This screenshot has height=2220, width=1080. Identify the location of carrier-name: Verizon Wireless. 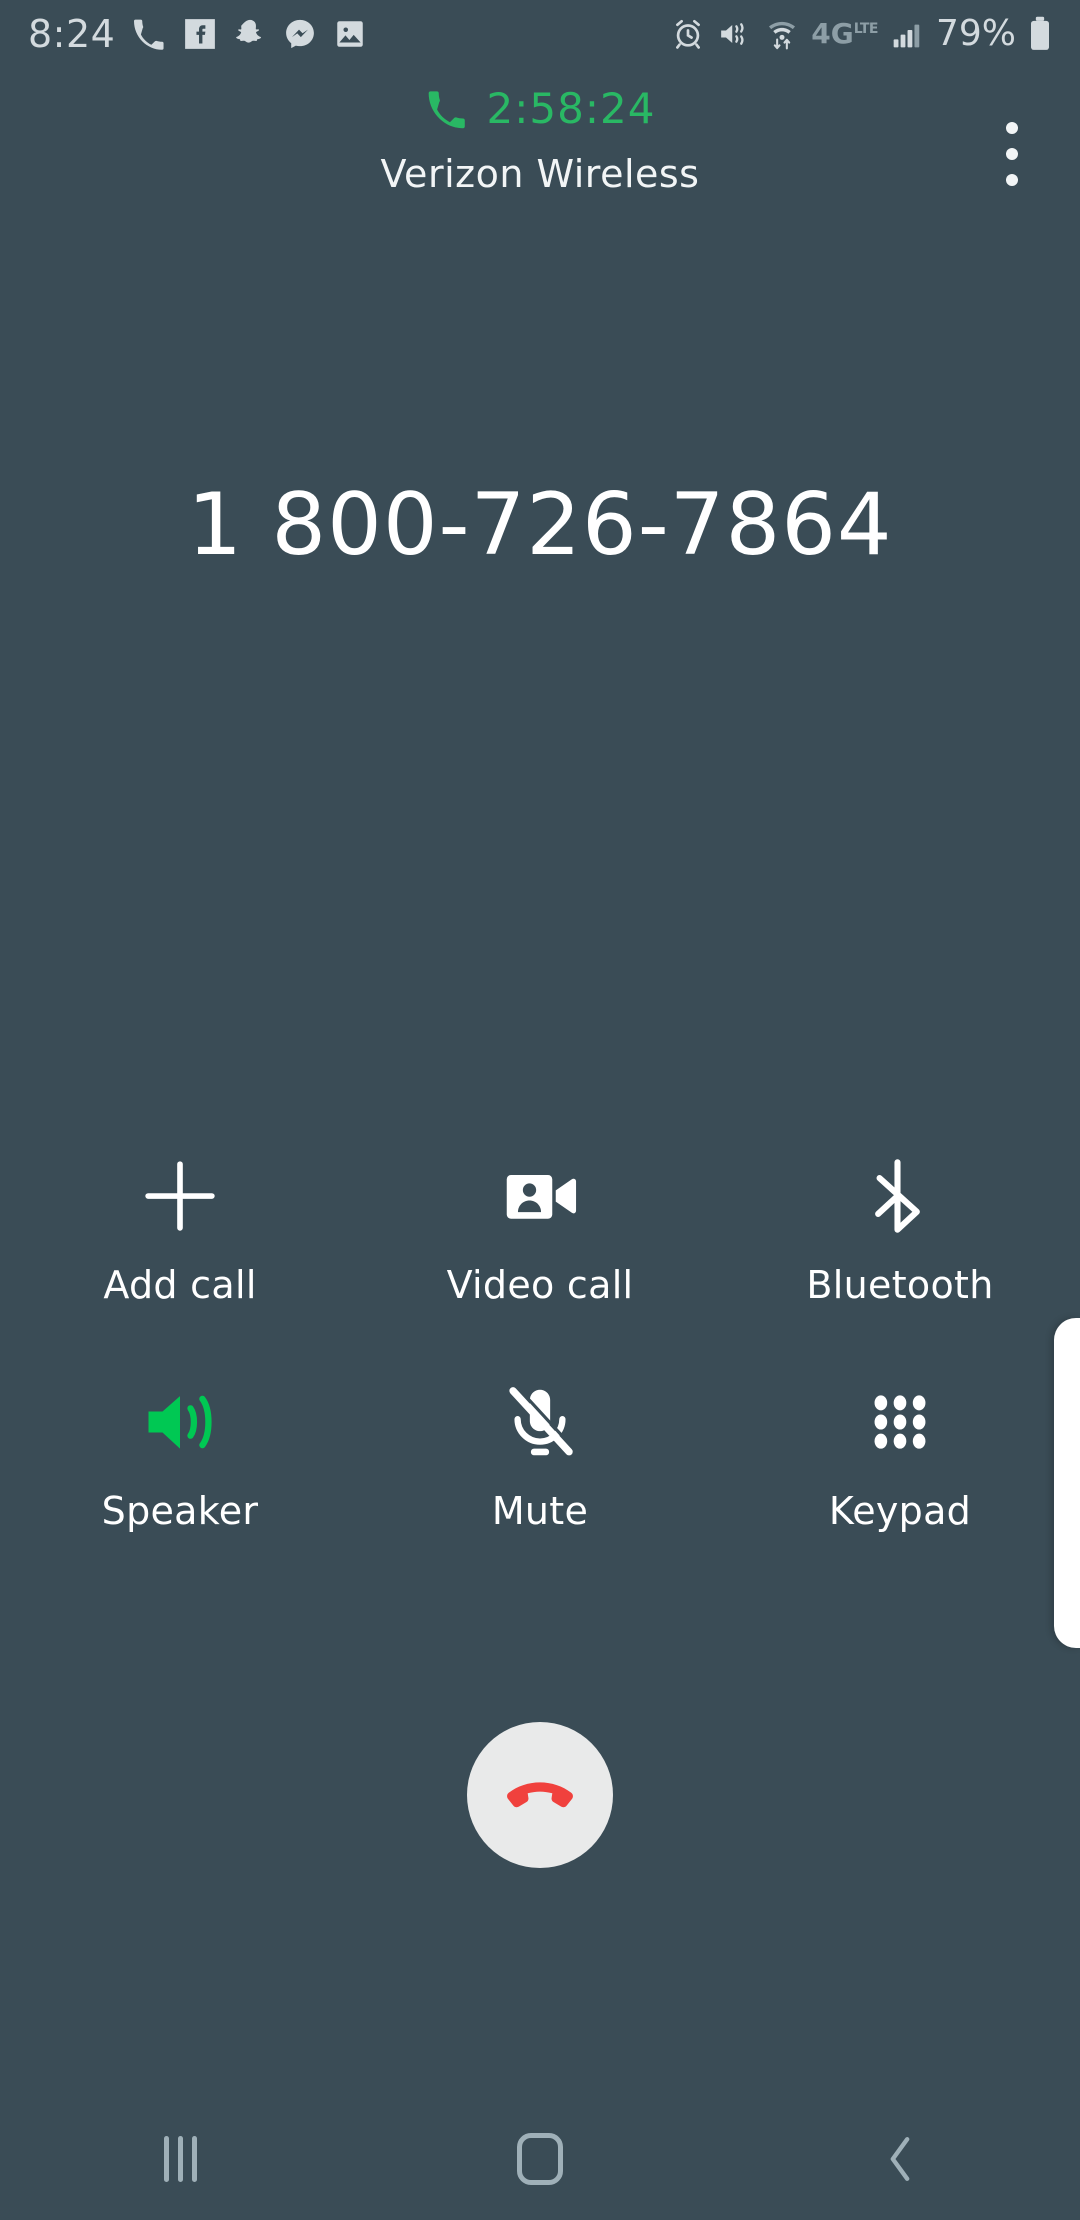
(540, 174).